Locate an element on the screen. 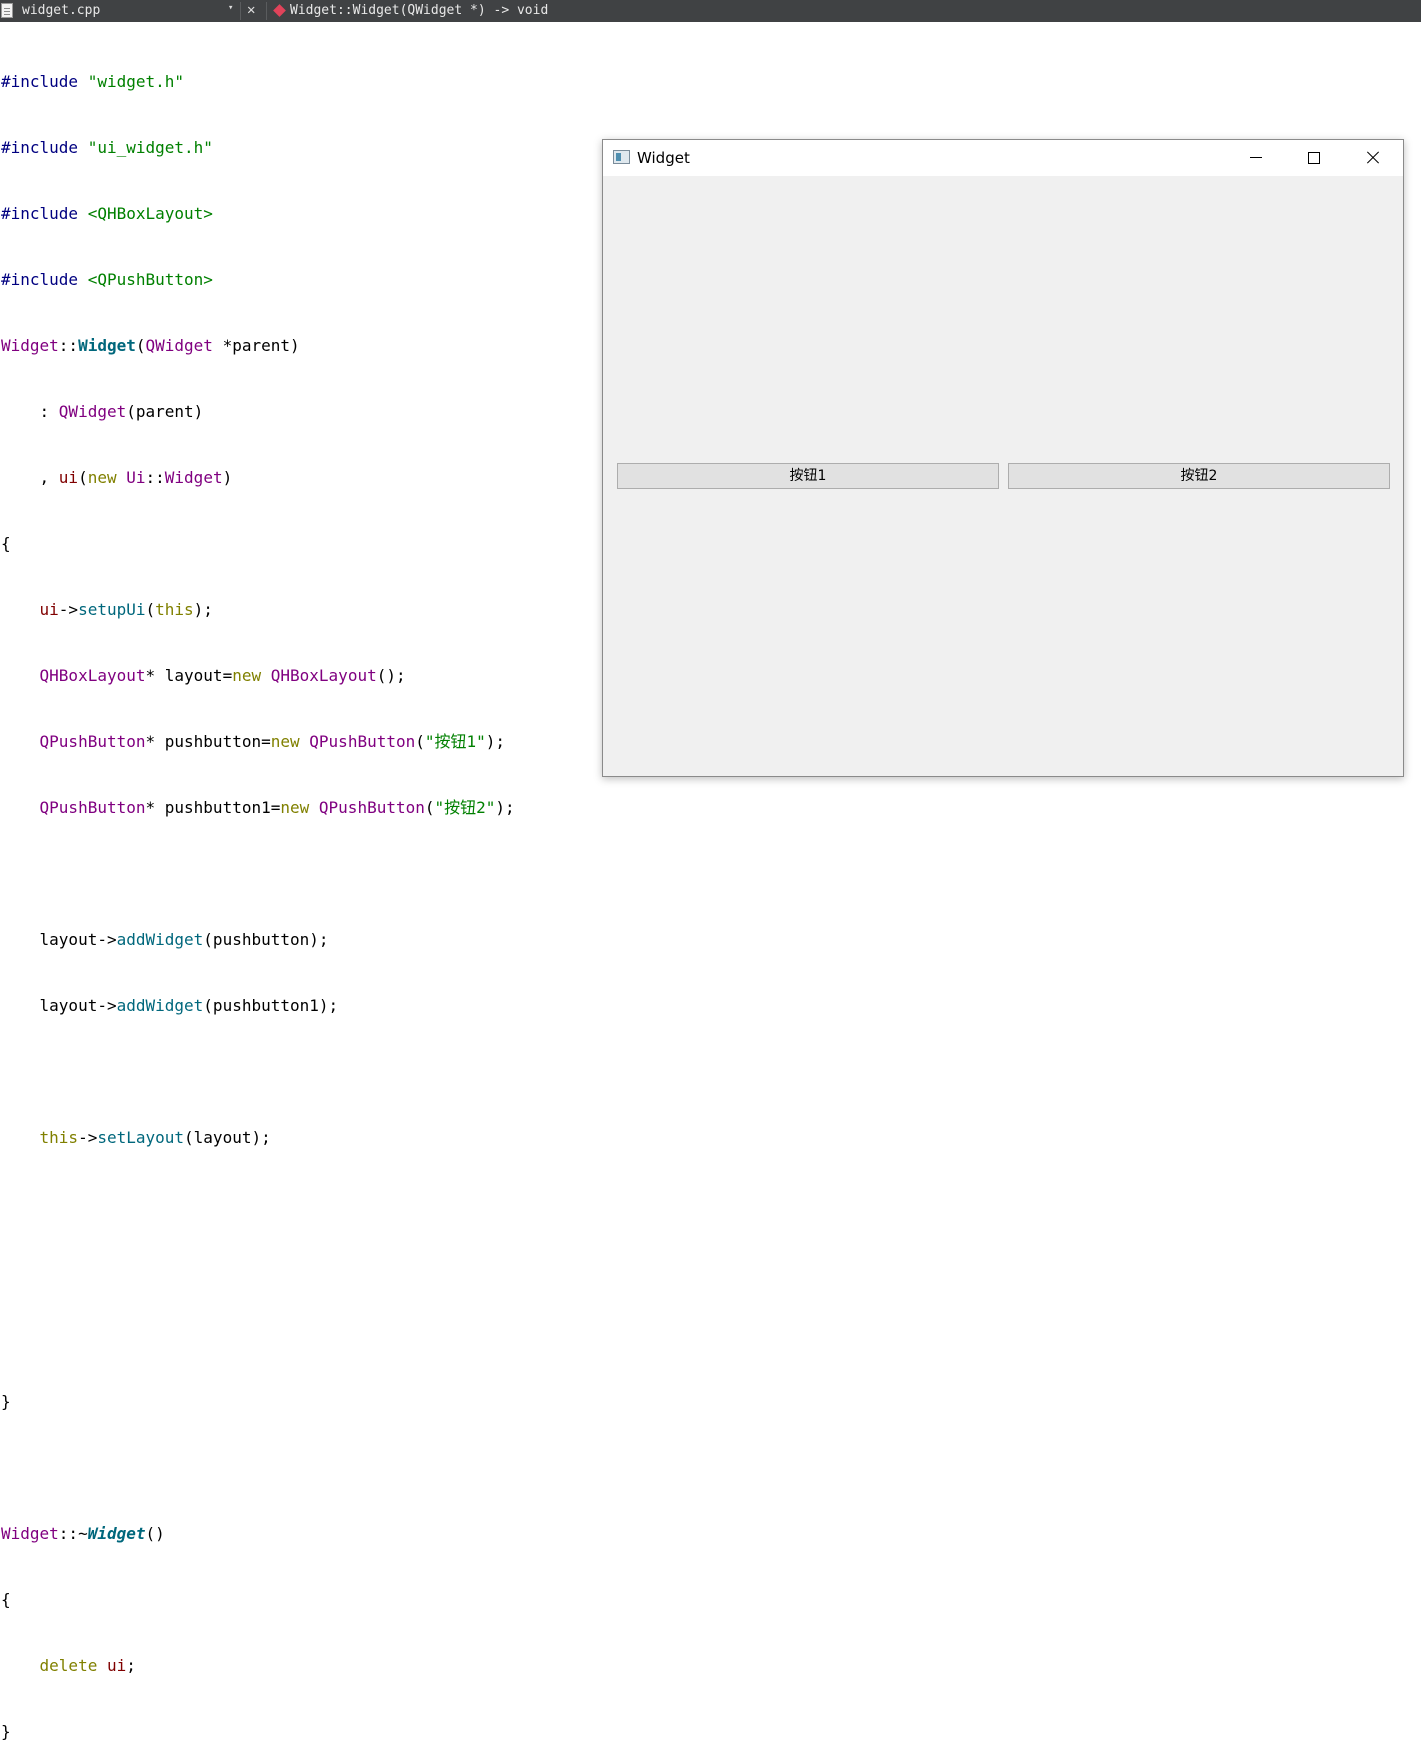  code-line-8: { is located at coordinates (6, 543).